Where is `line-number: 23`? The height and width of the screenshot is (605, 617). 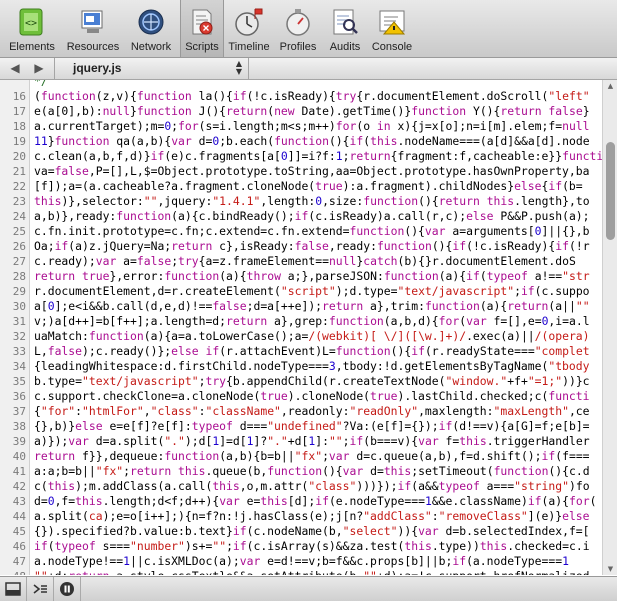
line-number: 23 is located at coordinates (13, 201).